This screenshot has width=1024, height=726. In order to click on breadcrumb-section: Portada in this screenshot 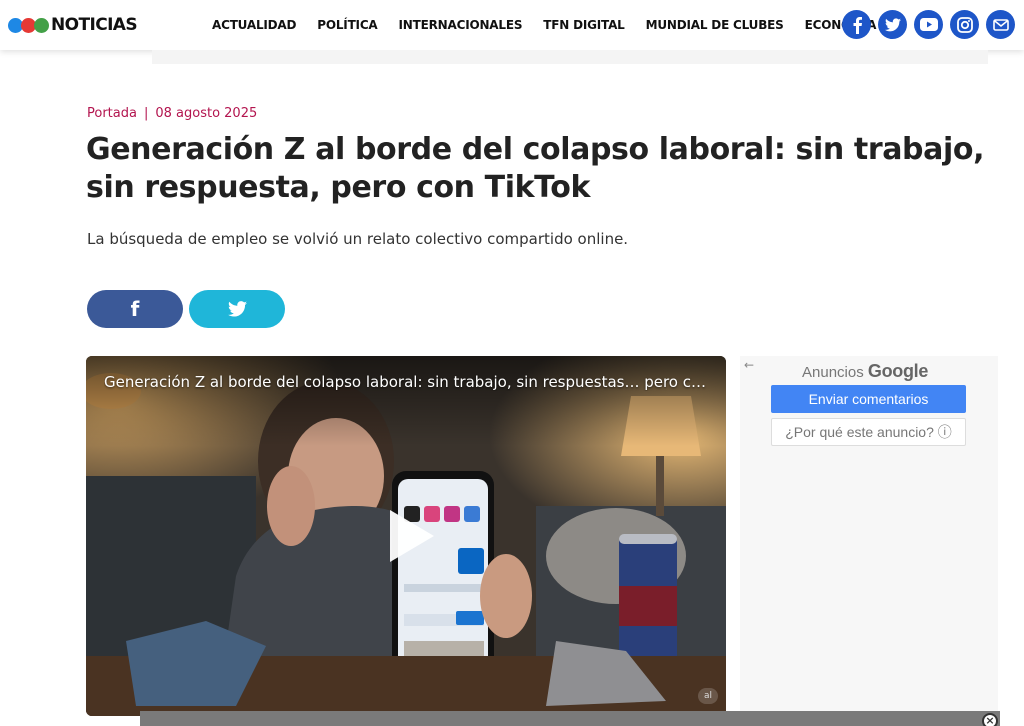, I will do `click(112, 113)`.